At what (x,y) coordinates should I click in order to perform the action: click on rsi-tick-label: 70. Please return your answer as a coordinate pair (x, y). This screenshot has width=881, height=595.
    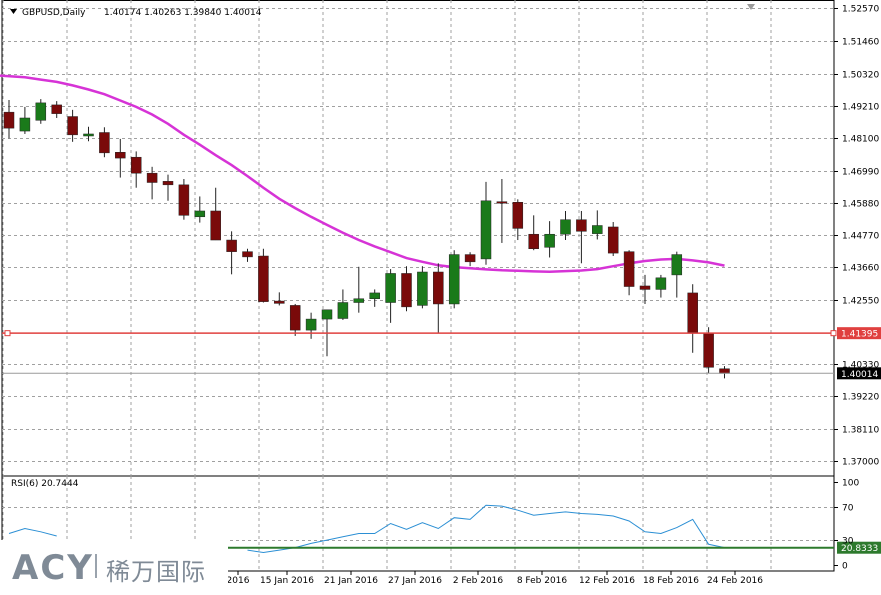
    Looking at the image, I should click on (848, 509).